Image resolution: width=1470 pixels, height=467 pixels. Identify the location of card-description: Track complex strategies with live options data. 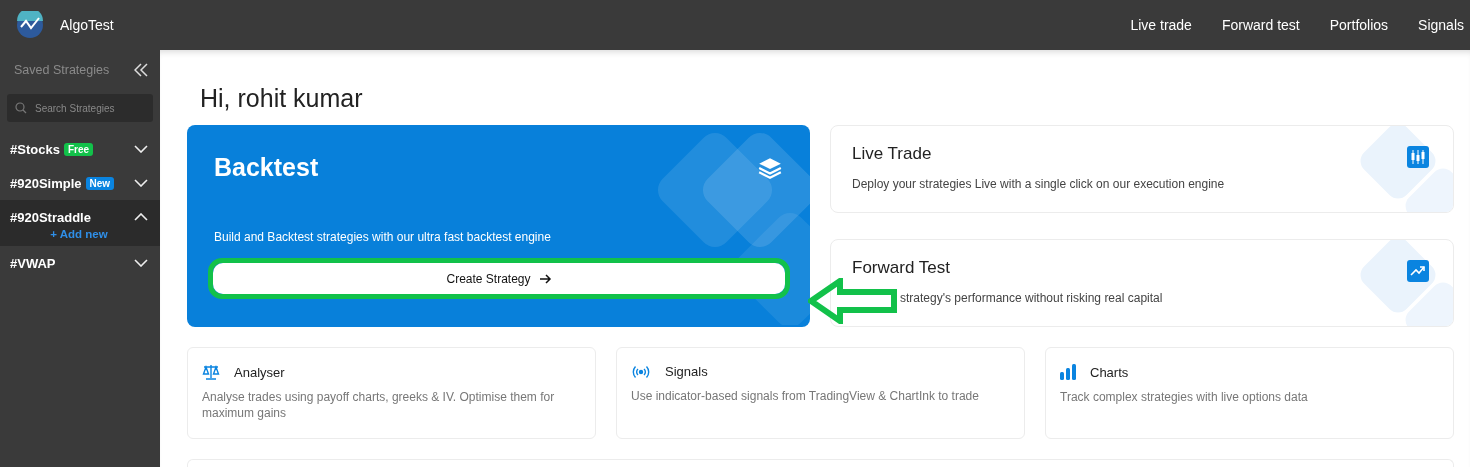
(1184, 397).